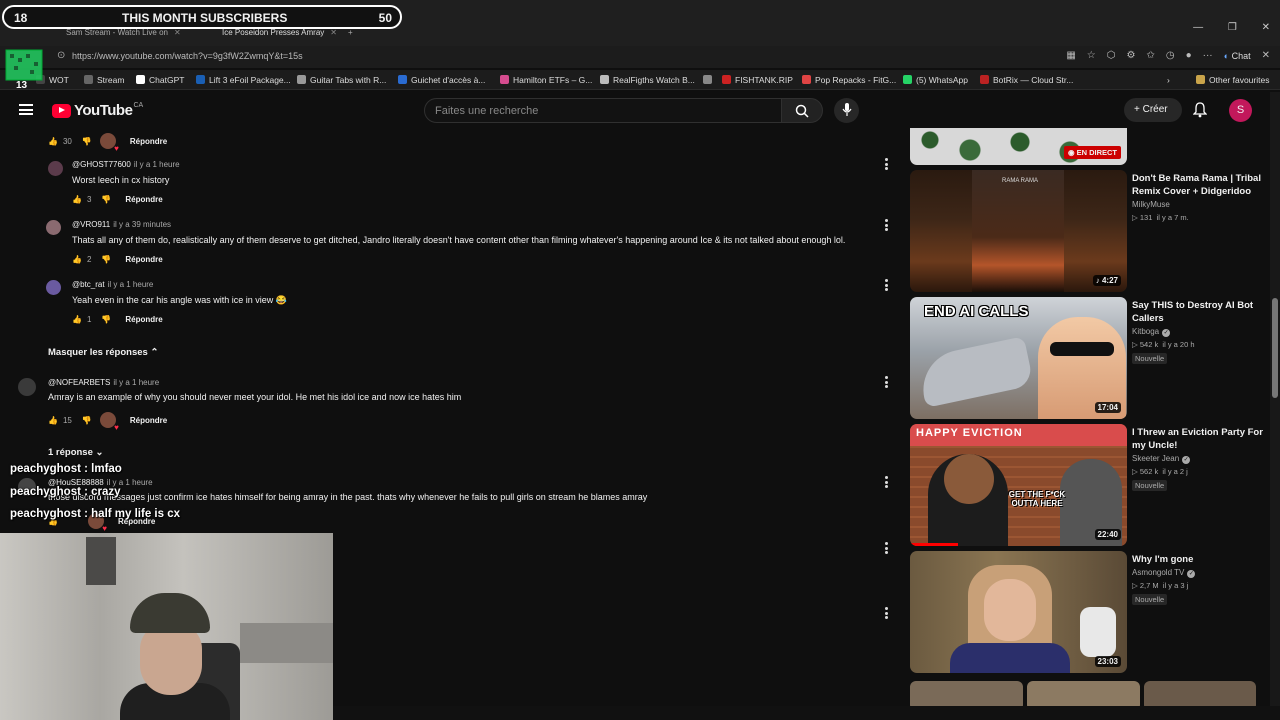 The image size is (1280, 720). What do you see at coordinates (1208, 55) in the screenshot?
I see `more-icon: ···` at bounding box center [1208, 55].